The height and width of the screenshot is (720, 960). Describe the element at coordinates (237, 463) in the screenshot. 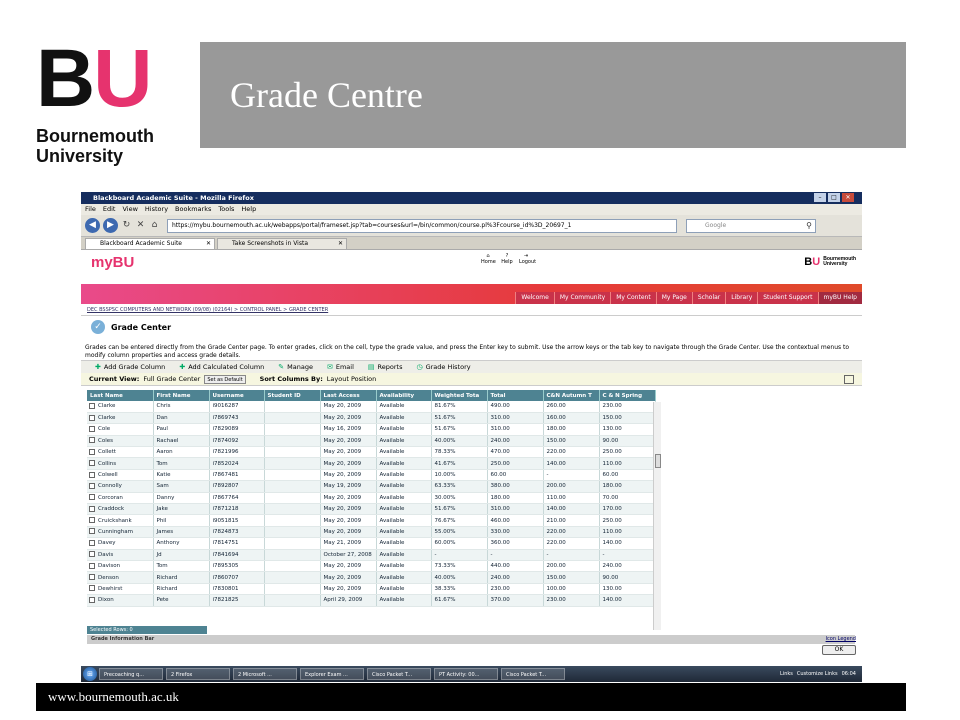

I see `grade-cell: i7852024` at that location.